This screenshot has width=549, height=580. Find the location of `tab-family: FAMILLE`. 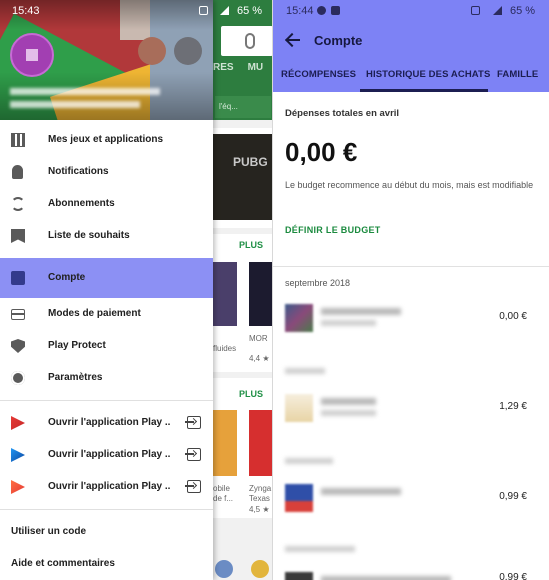

tab-family: FAMILLE is located at coordinates (517, 74).